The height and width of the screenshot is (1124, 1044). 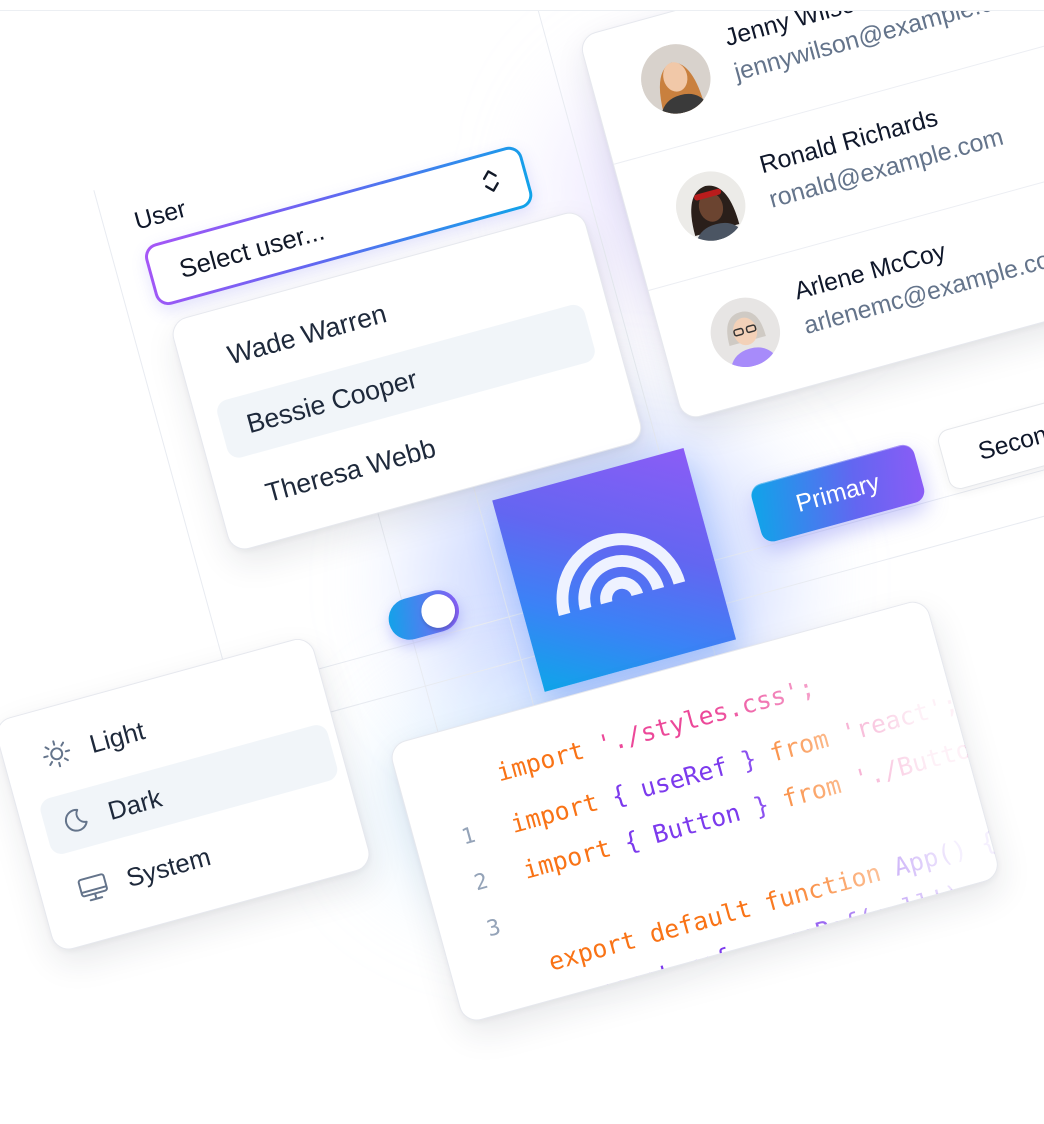 What do you see at coordinates (621, 574) in the screenshot?
I see `rainbow-logo-icon` at bounding box center [621, 574].